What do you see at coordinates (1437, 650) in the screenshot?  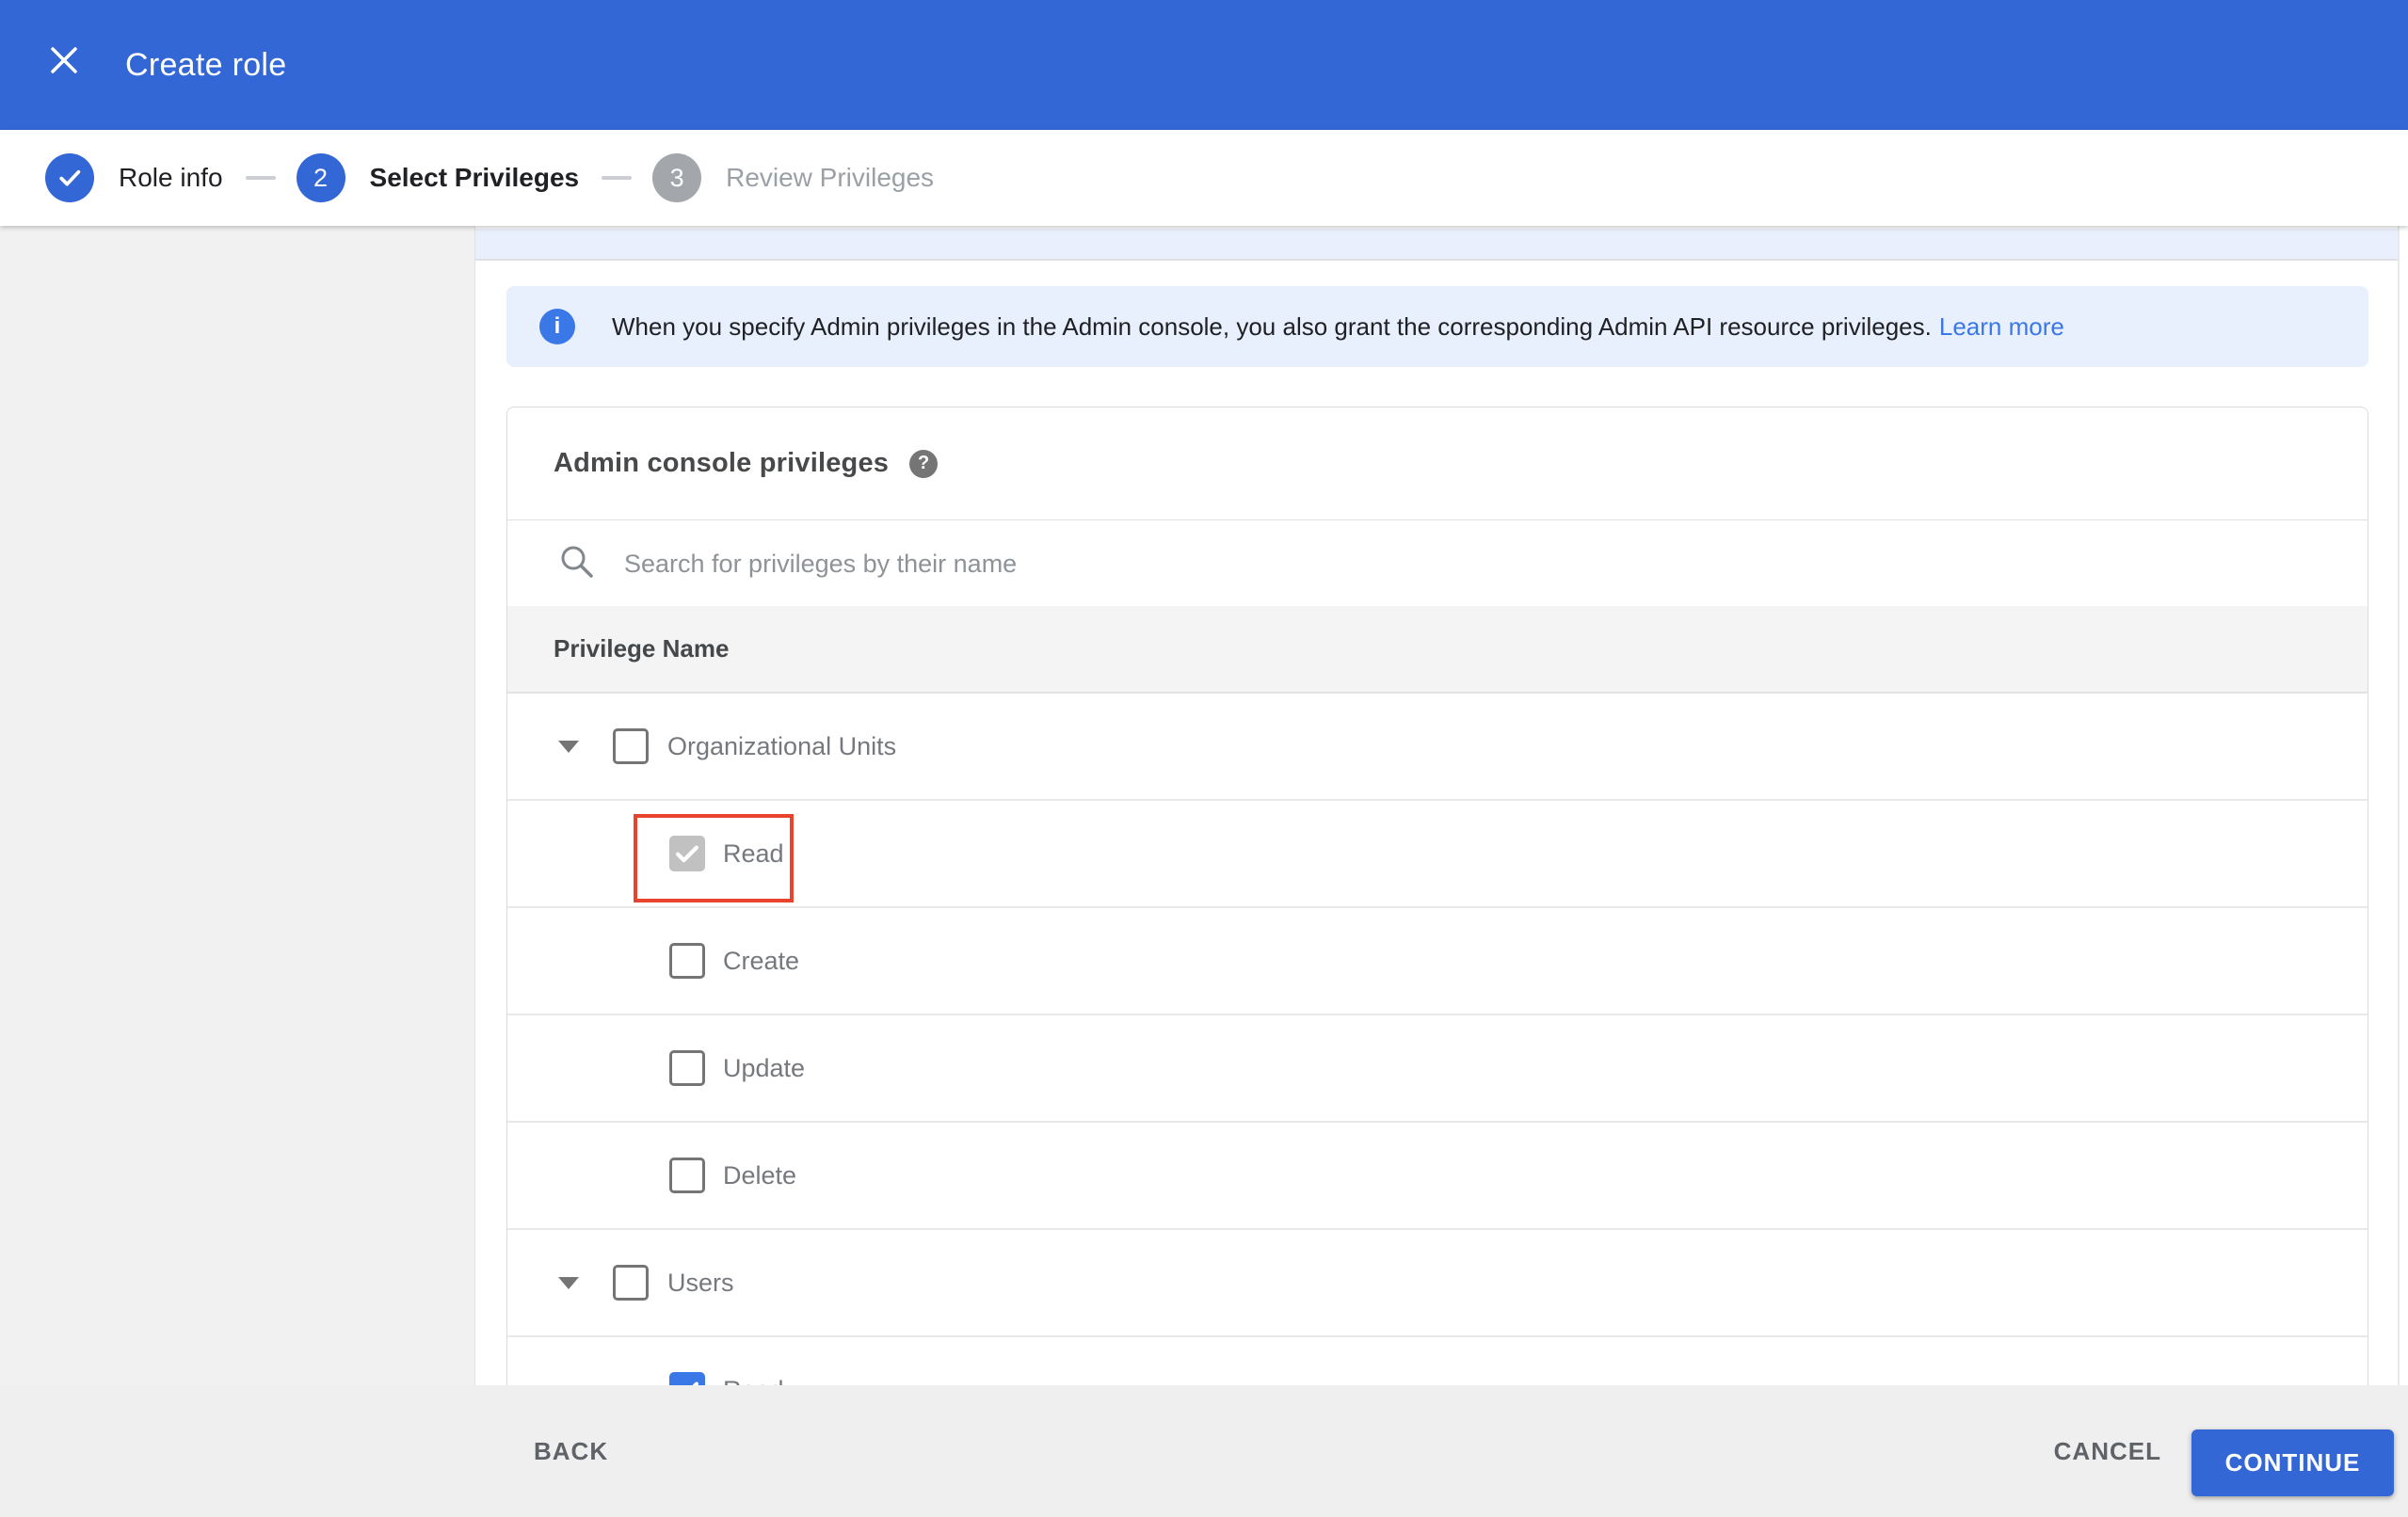 I see `table-header-row: Privilege Name` at bounding box center [1437, 650].